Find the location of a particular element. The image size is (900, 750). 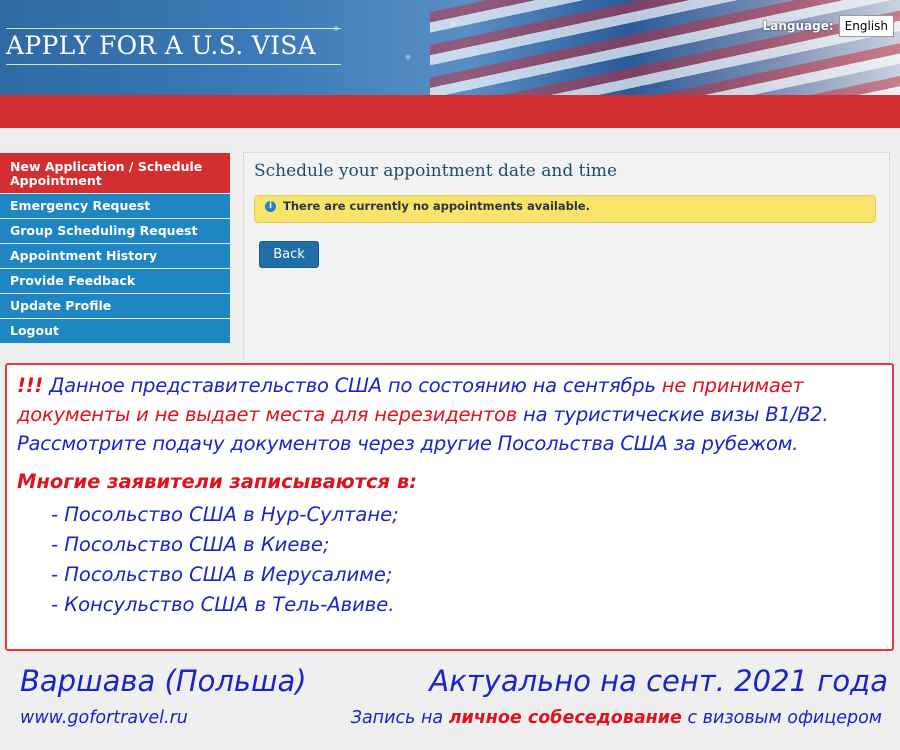

sidebar-item-update-profile: Update Profile is located at coordinates (115, 306).